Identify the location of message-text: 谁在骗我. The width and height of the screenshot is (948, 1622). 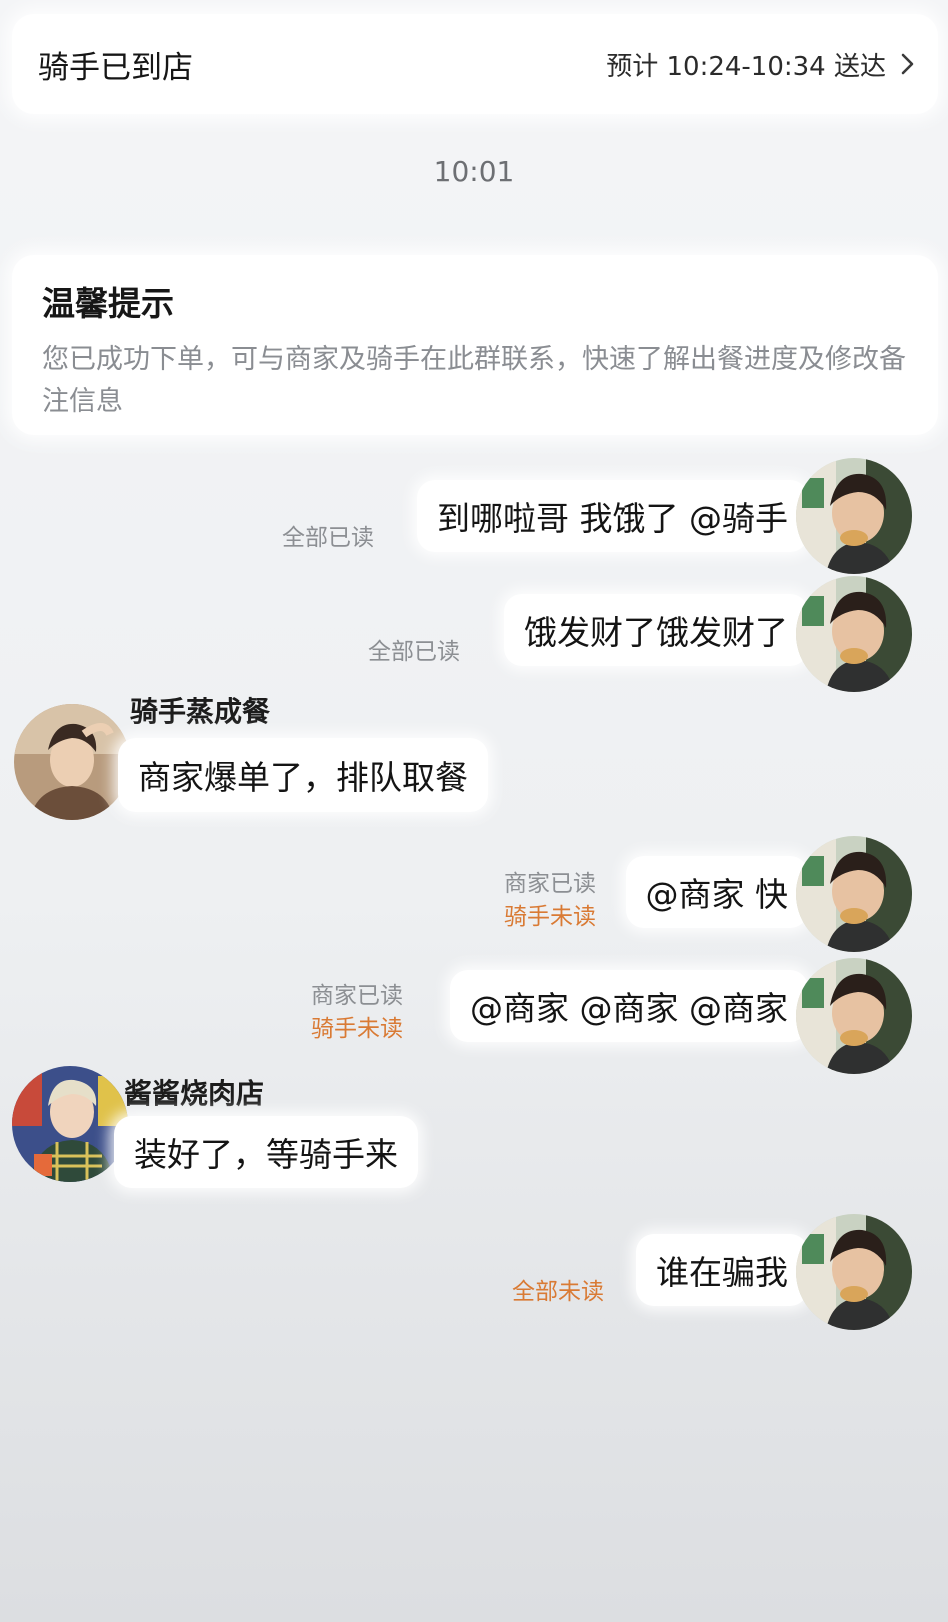
(722, 1272).